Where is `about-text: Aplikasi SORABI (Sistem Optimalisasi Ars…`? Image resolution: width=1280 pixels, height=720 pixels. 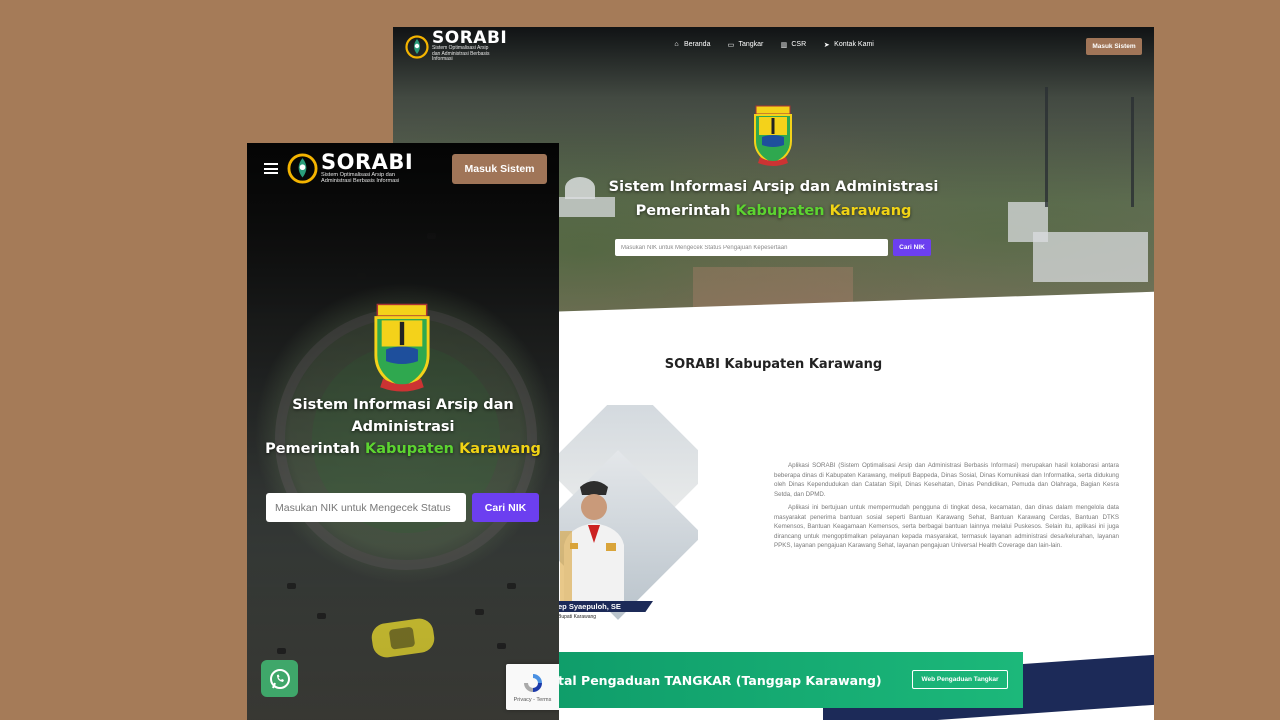
about-text: Aplikasi SORABI (Sistem Optimalisasi Ars… is located at coordinates (946, 508).